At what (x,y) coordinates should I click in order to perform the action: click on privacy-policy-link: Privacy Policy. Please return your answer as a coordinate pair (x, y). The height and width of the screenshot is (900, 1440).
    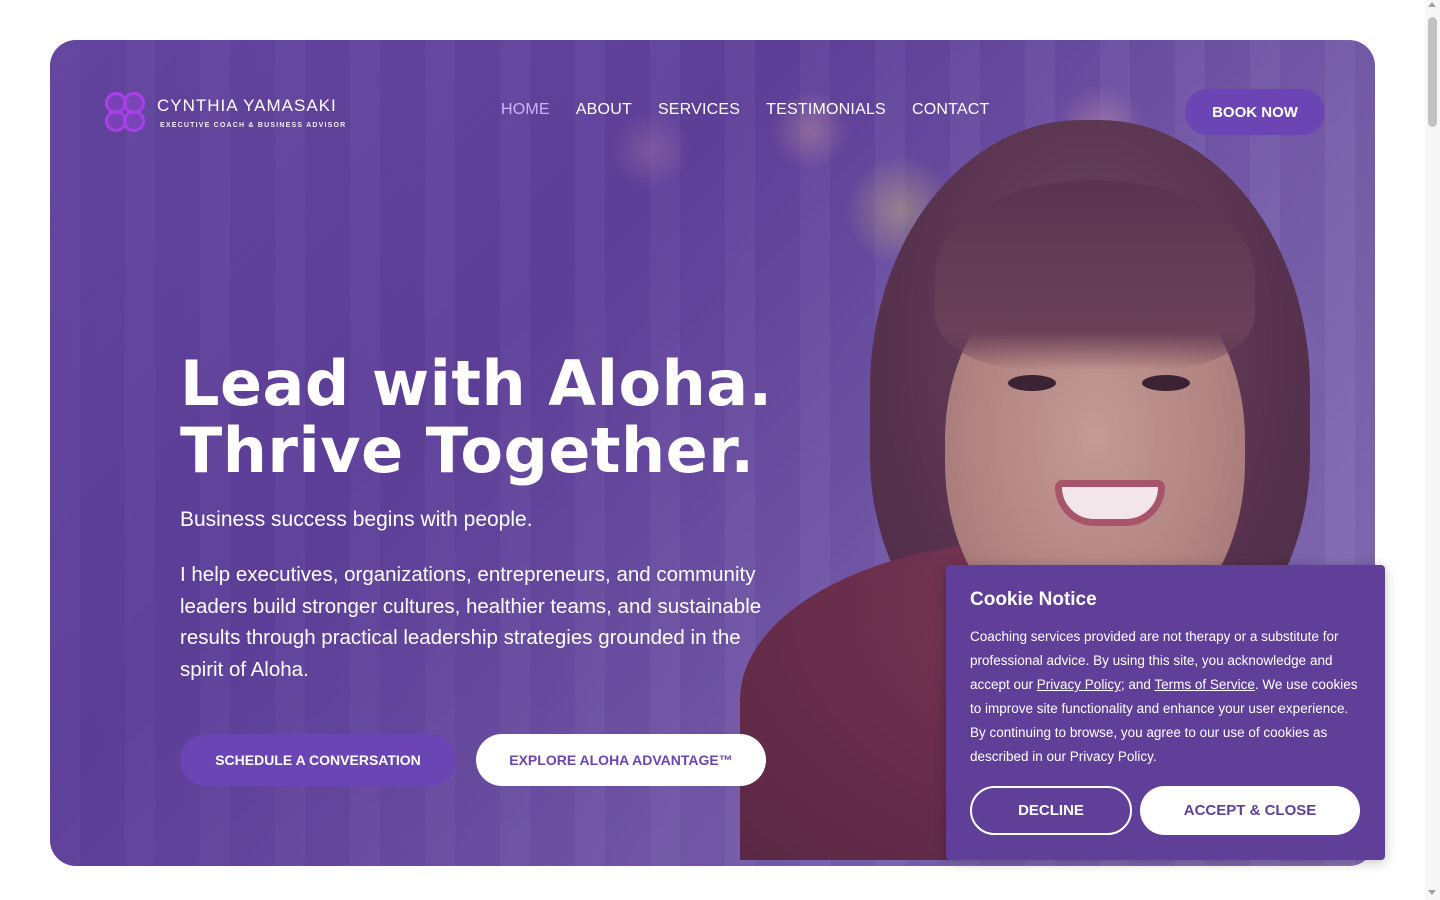
    Looking at the image, I should click on (1079, 684).